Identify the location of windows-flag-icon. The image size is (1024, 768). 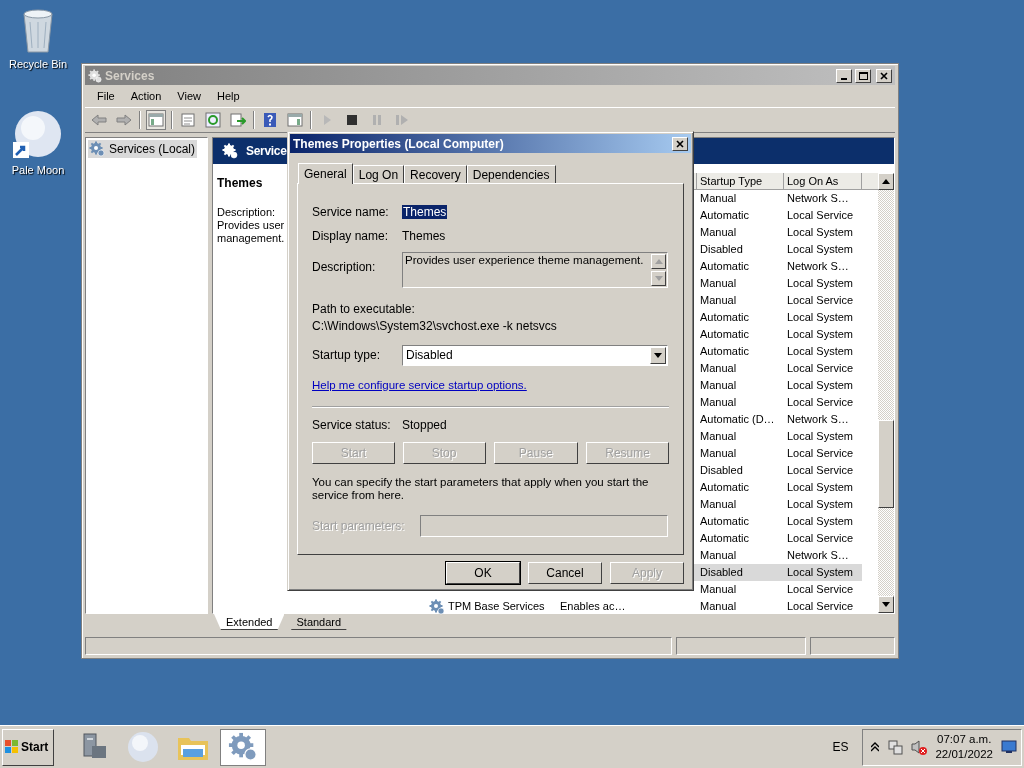
(12, 747).